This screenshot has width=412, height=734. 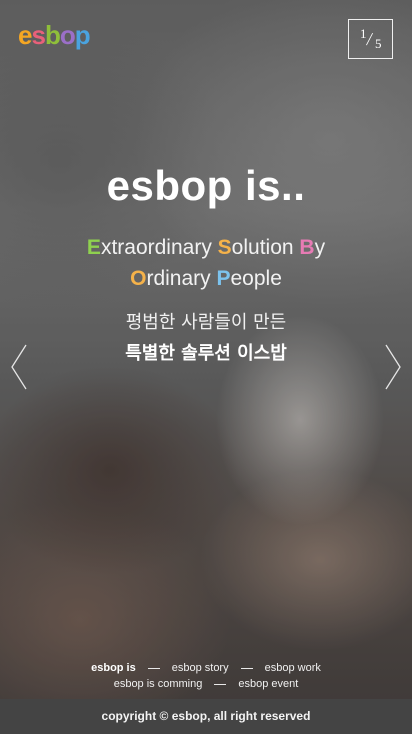 What do you see at coordinates (265, 247) in the screenshot?
I see `tagline-word-rest: olution` at bounding box center [265, 247].